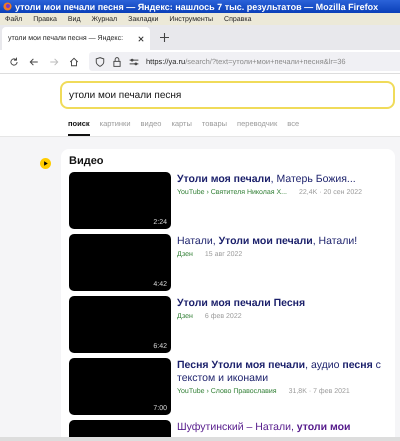  What do you see at coordinates (241, 303) in the screenshot?
I see `video-title: Утоли моя печали Песня` at bounding box center [241, 303].